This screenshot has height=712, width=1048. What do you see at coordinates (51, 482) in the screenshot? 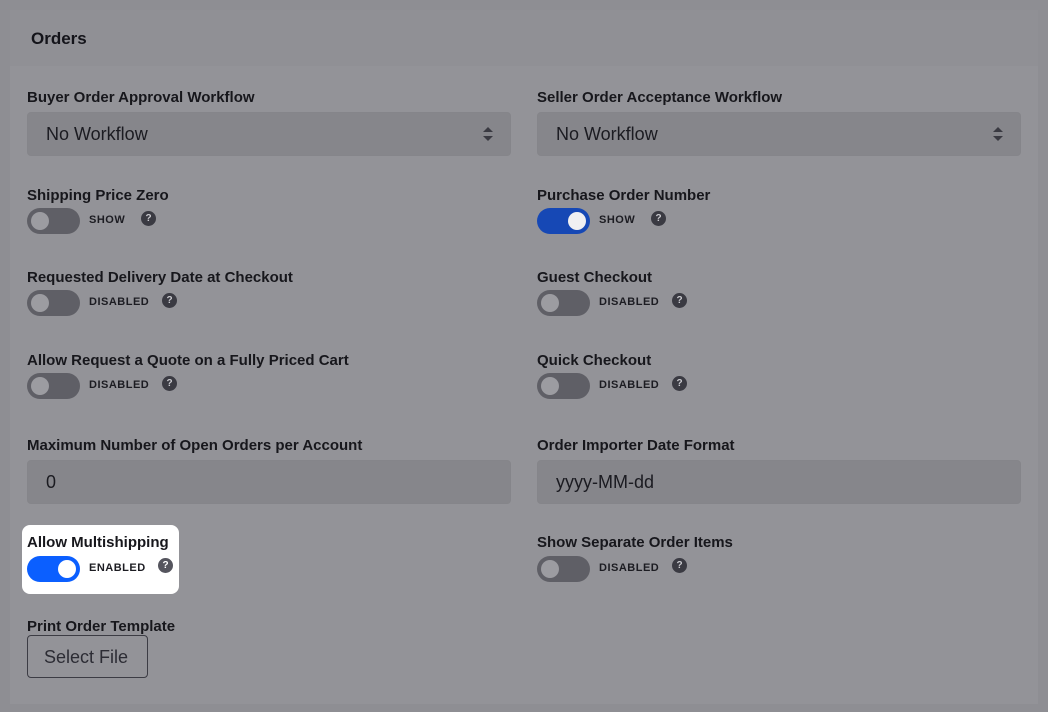
I see `max-orders-value: 0` at bounding box center [51, 482].